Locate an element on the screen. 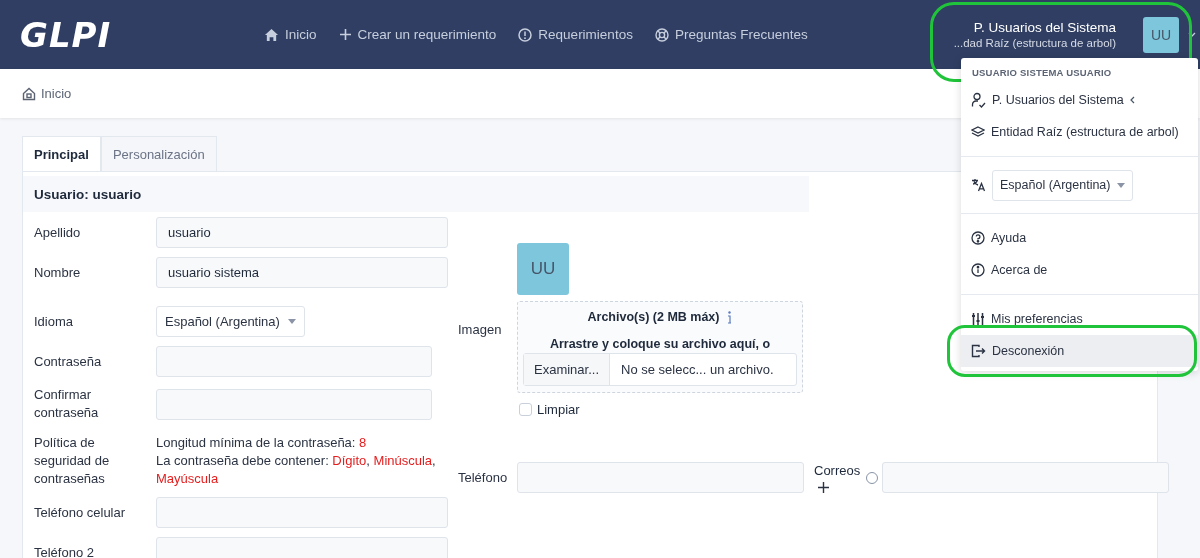 The height and width of the screenshot is (558, 1200). field-label: Idioma is located at coordinates (54, 321).